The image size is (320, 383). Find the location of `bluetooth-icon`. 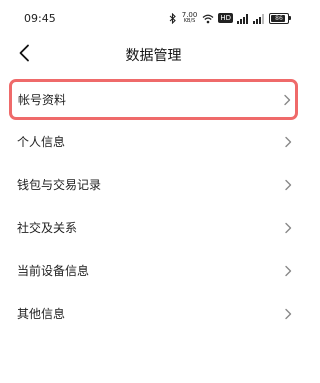

bluetooth-icon is located at coordinates (173, 18).